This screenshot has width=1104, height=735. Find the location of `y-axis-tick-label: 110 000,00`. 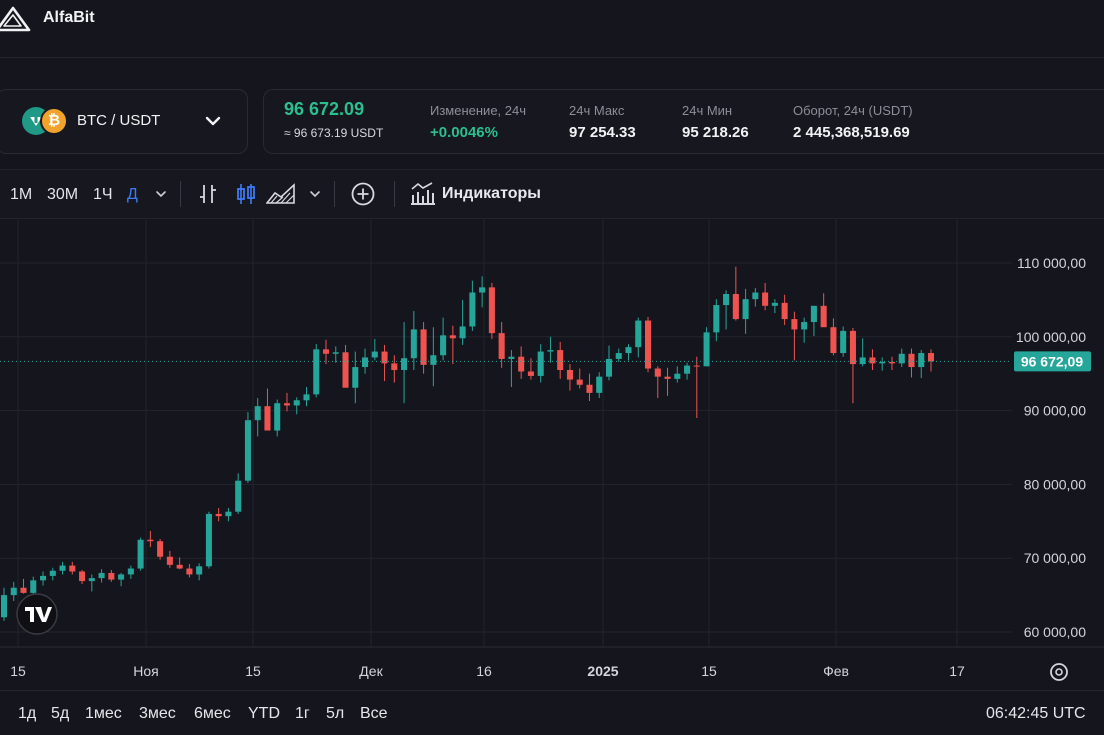

y-axis-tick-label: 110 000,00 is located at coordinates (1051, 263).